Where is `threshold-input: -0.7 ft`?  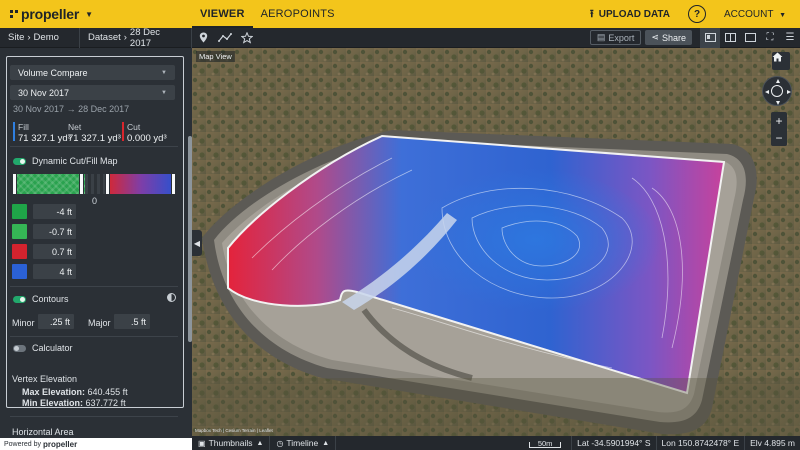 threshold-input: -0.7 ft is located at coordinates (54, 231).